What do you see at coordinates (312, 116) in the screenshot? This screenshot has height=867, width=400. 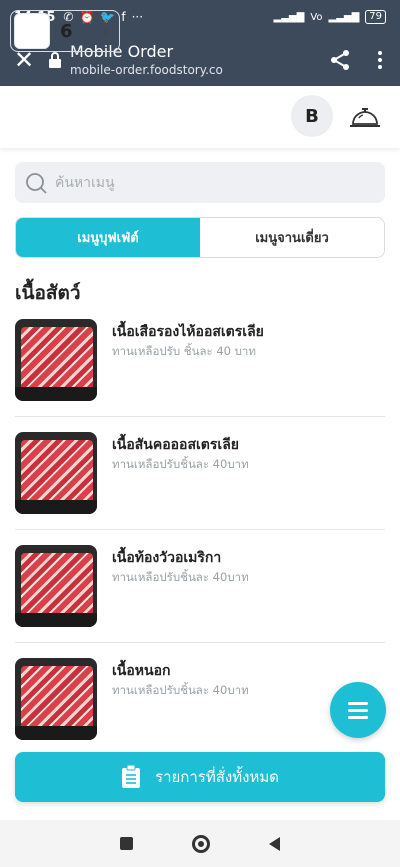 I see `avatar: B` at bounding box center [312, 116].